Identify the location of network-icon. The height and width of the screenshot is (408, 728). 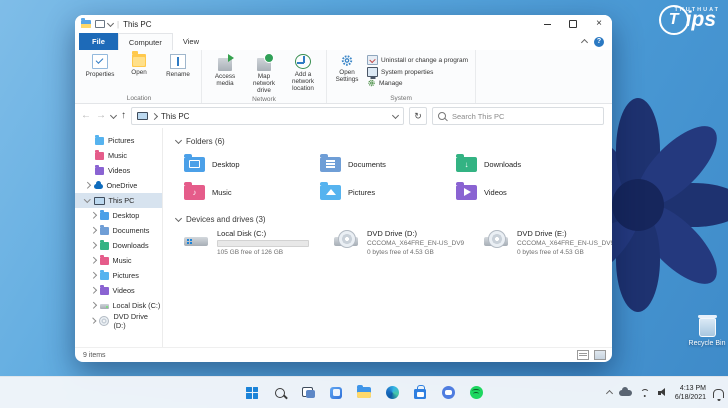
(645, 392).